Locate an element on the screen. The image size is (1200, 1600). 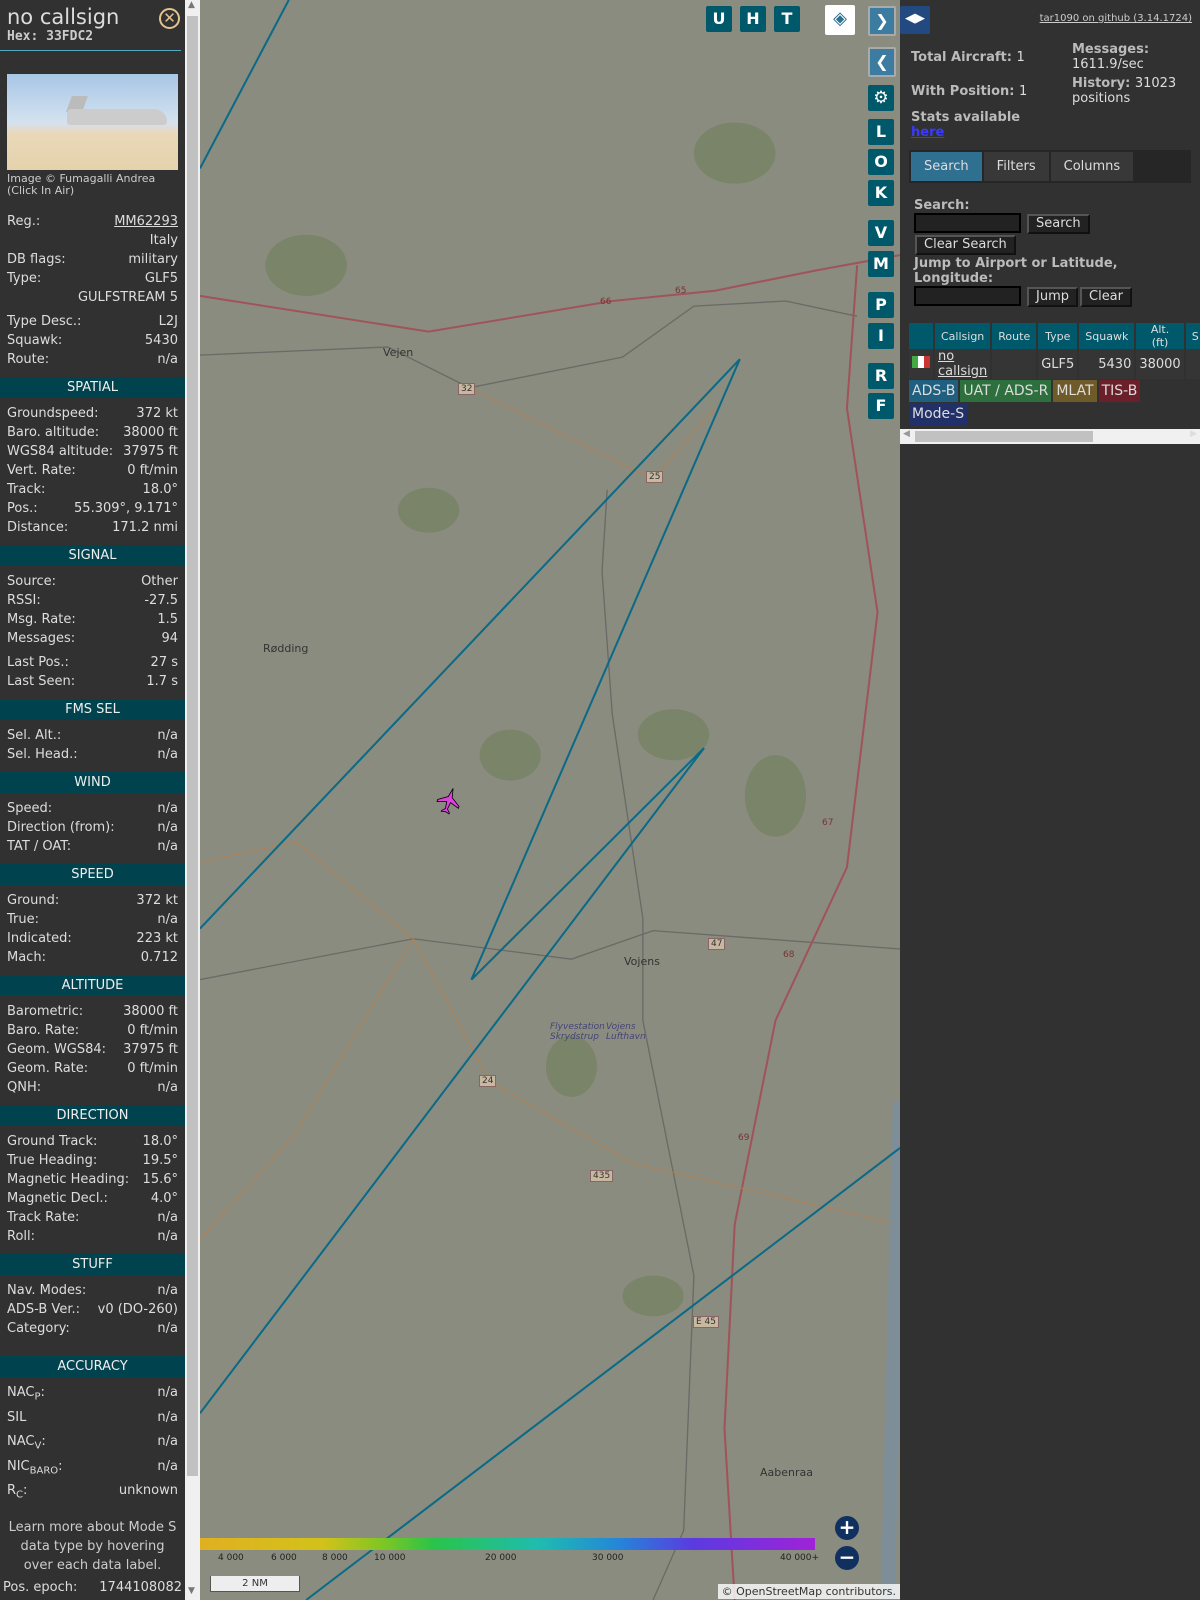
detail-label: NICBARO: is located at coordinates (35, 1469).